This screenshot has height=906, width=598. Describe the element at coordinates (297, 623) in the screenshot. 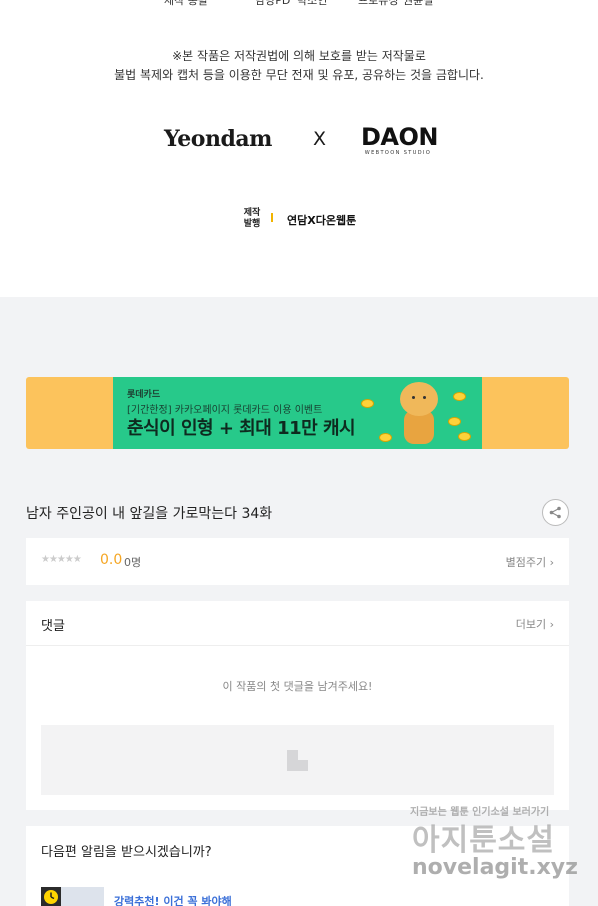

I see `comments-header: 댓글 더보기 ›` at that location.